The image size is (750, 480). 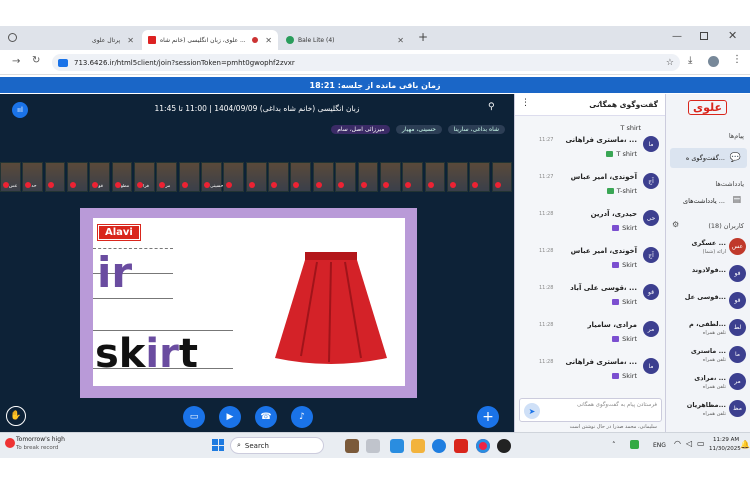 I want to click on webcam-thumbnail: قو, so click(x=100, y=177).